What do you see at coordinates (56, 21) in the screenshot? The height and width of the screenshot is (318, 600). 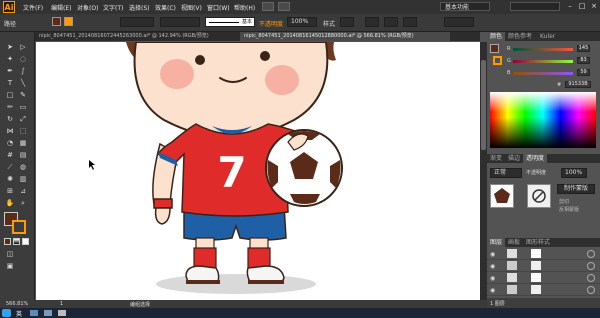 I see `fill-swatch` at bounding box center [56, 21].